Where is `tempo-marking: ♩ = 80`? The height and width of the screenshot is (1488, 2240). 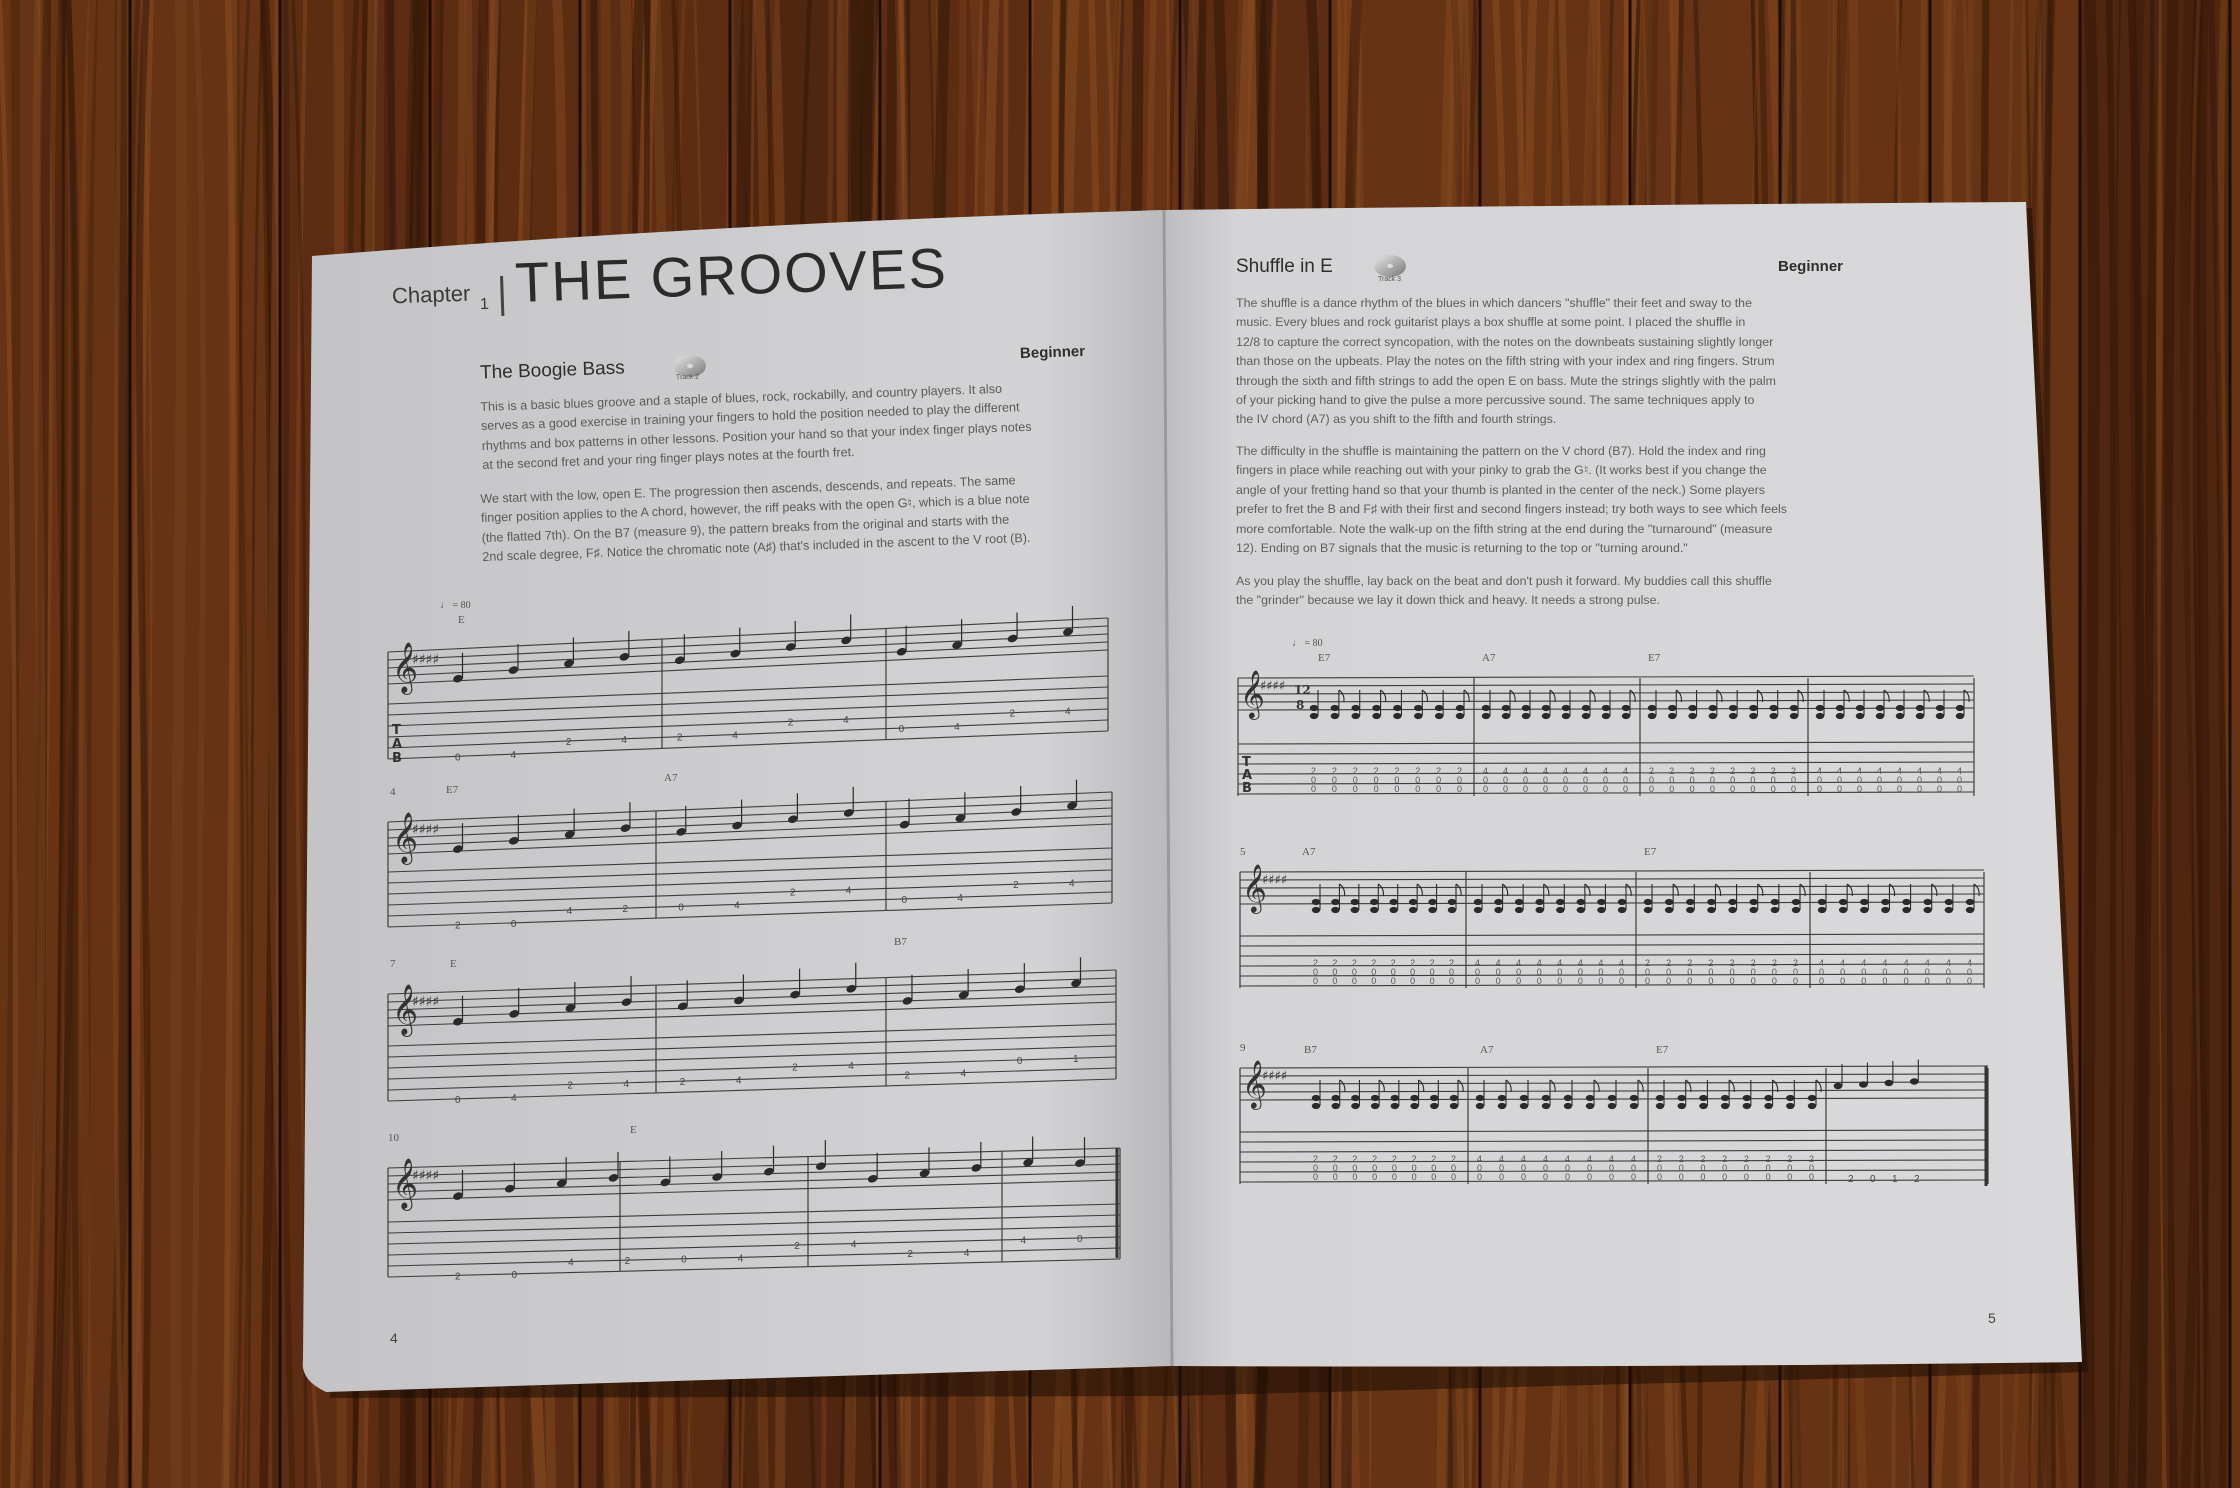 tempo-marking: ♩ = 80 is located at coordinates (455, 605).